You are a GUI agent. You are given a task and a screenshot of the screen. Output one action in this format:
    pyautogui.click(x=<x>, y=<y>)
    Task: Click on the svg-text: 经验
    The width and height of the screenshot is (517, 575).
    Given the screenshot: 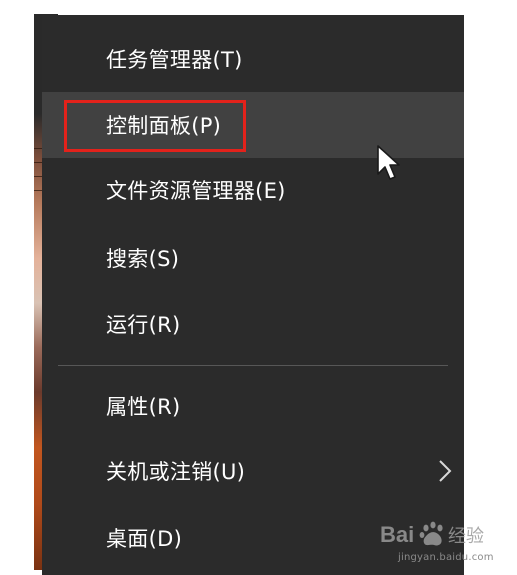 What is the action you would take?
    pyautogui.click(x=466, y=536)
    